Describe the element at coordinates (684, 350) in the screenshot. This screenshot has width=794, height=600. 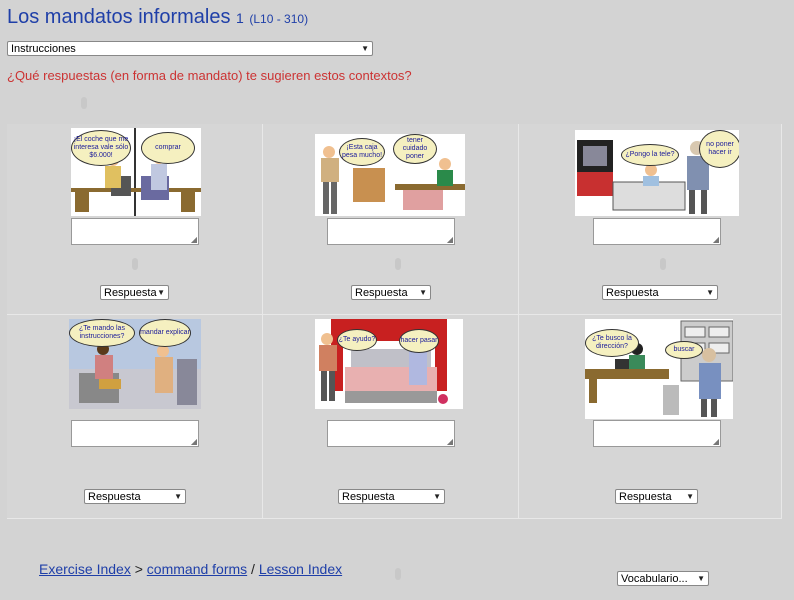
I see `speech-bubble: buscar` at that location.